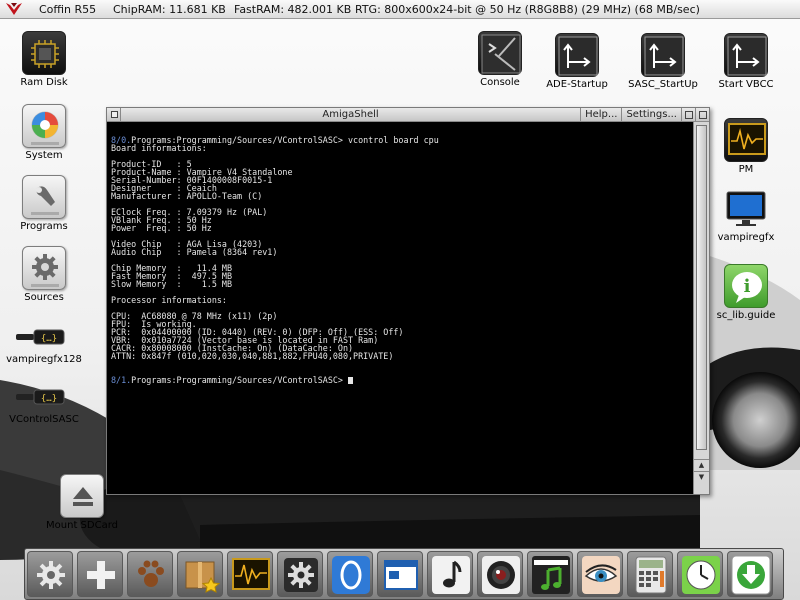 Image resolution: width=800 pixels, height=600 pixels. I want to click on fastram-readout: FastRAM: 482.001 KB, so click(293, 9).